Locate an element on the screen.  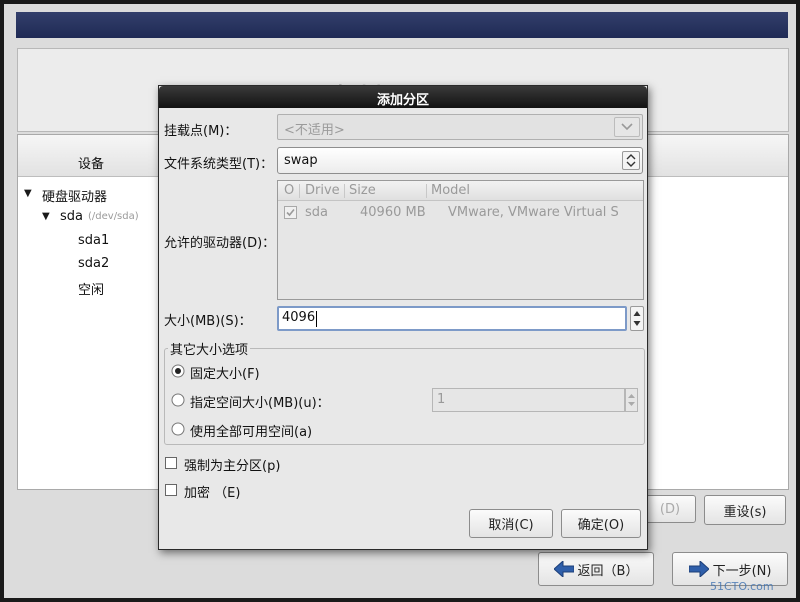
delete-button-label: (D) is located at coordinates (670, 509).